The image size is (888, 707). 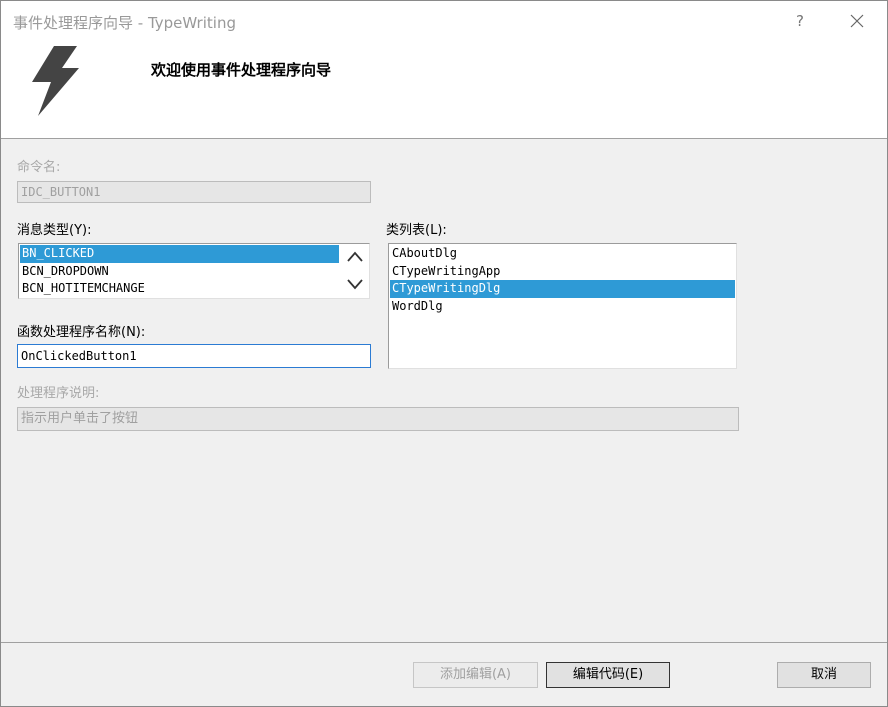 What do you see at coordinates (444, 21) in the screenshot?
I see `title-bar: 事件处理程序向导 - TypeWriting ?` at bounding box center [444, 21].